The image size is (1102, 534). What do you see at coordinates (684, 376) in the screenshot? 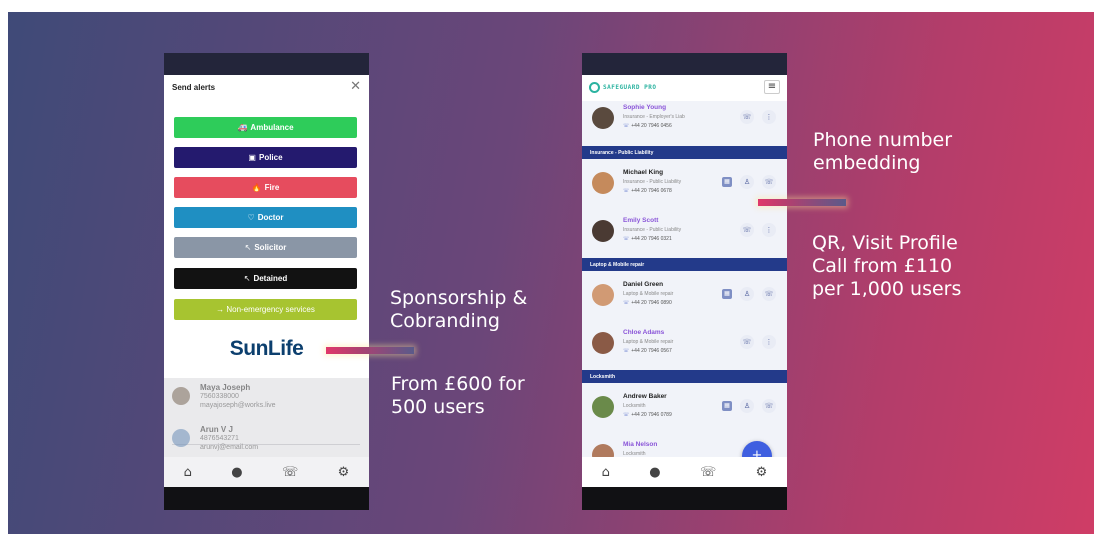
I see `section-header: Locksmith` at bounding box center [684, 376].